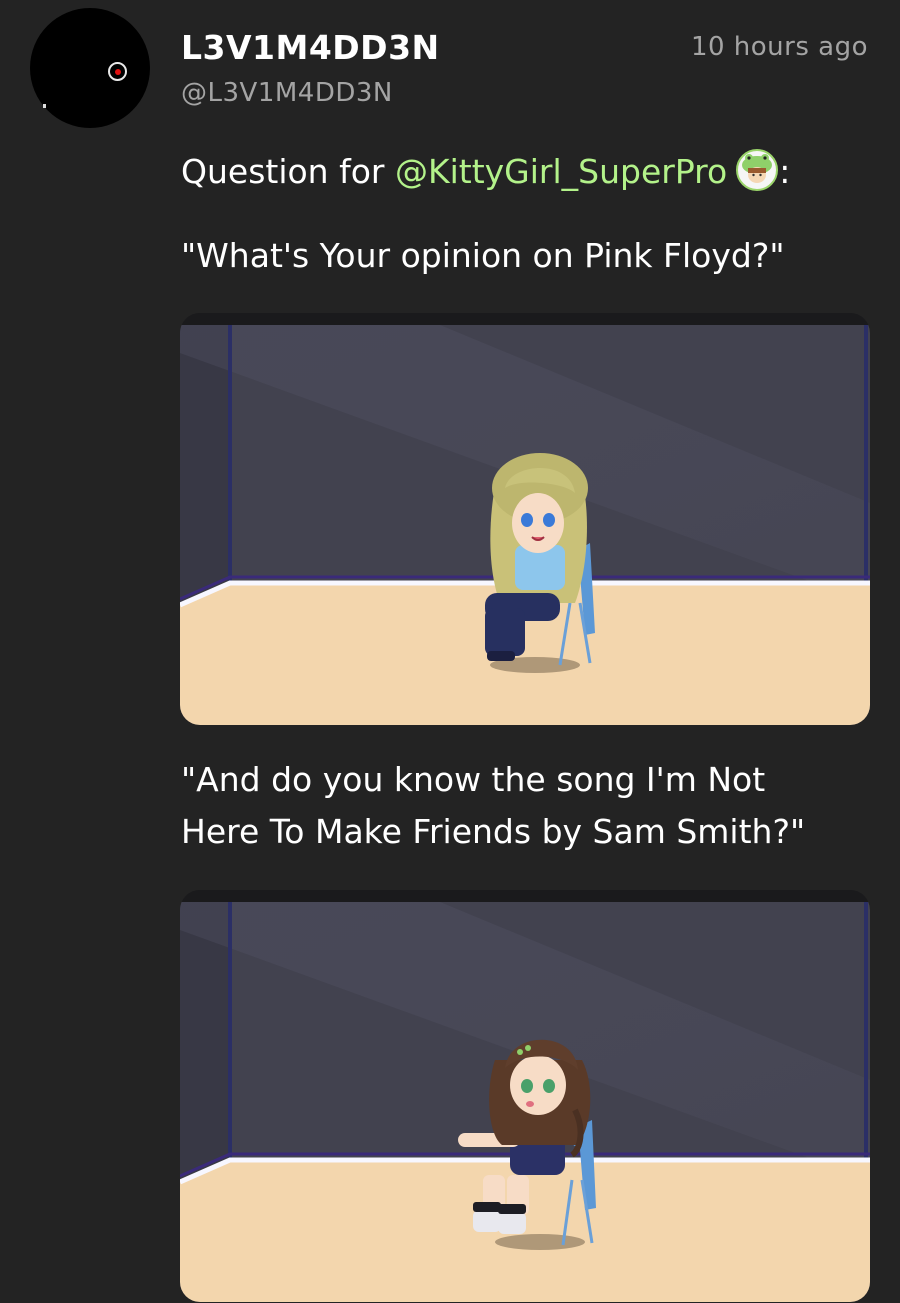 The width and height of the screenshot is (900, 1303). I want to click on author-display-name: L3V1M4DD3N, so click(310, 47).